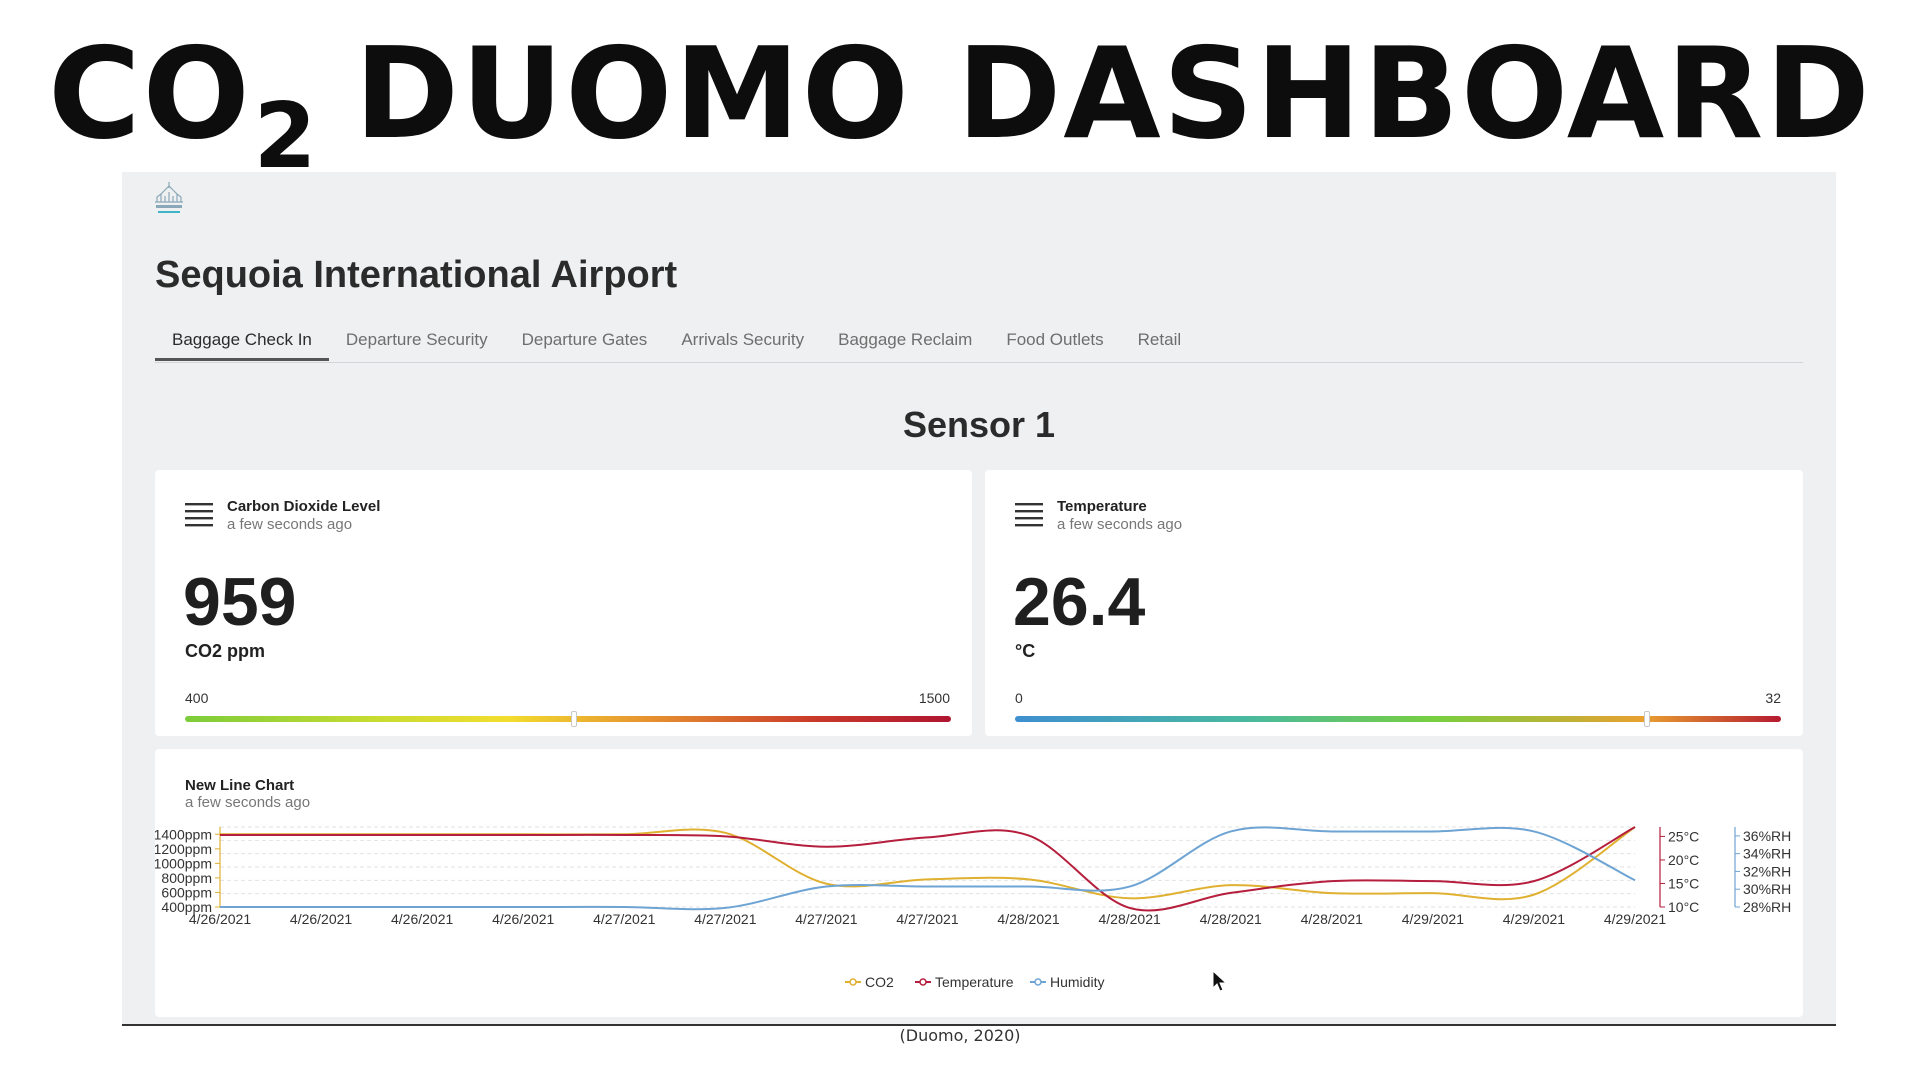 The height and width of the screenshot is (1080, 1920). What do you see at coordinates (1159, 341) in the screenshot?
I see `tab-retail: Retail` at bounding box center [1159, 341].